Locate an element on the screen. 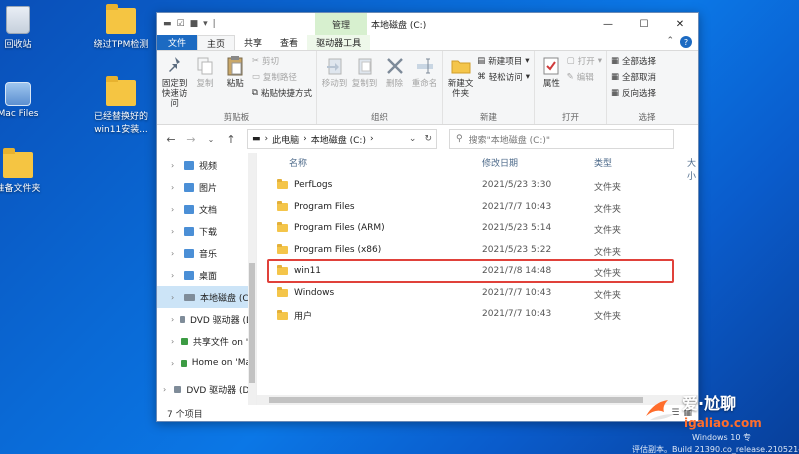 This screenshot has width=799, height=454. address-bar: ▬ › 此电脑 › 本地磁盘 (C:) › ⌄ ↻ is located at coordinates (342, 139).